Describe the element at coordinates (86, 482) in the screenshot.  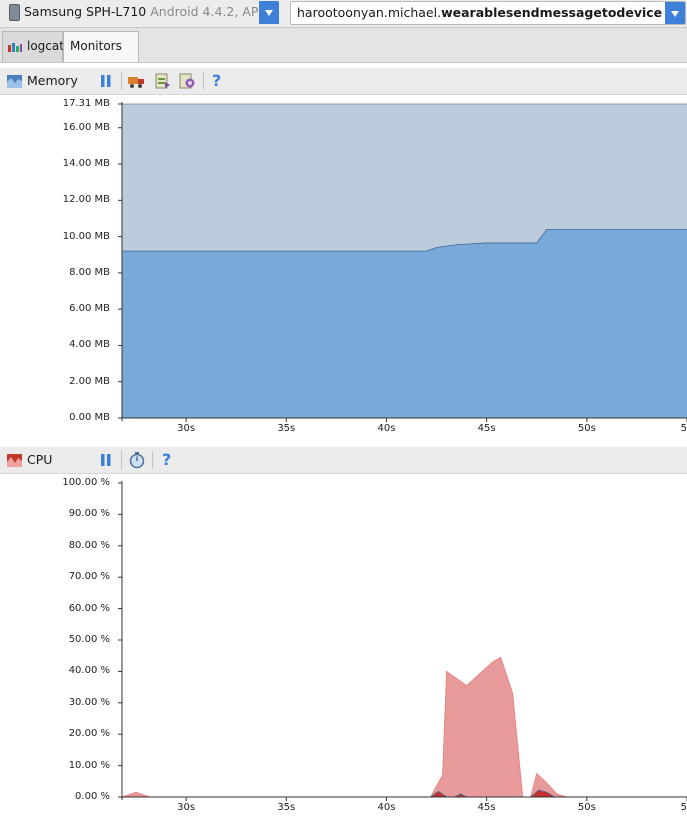
I see `y-tick-label: 100.00 %` at that location.